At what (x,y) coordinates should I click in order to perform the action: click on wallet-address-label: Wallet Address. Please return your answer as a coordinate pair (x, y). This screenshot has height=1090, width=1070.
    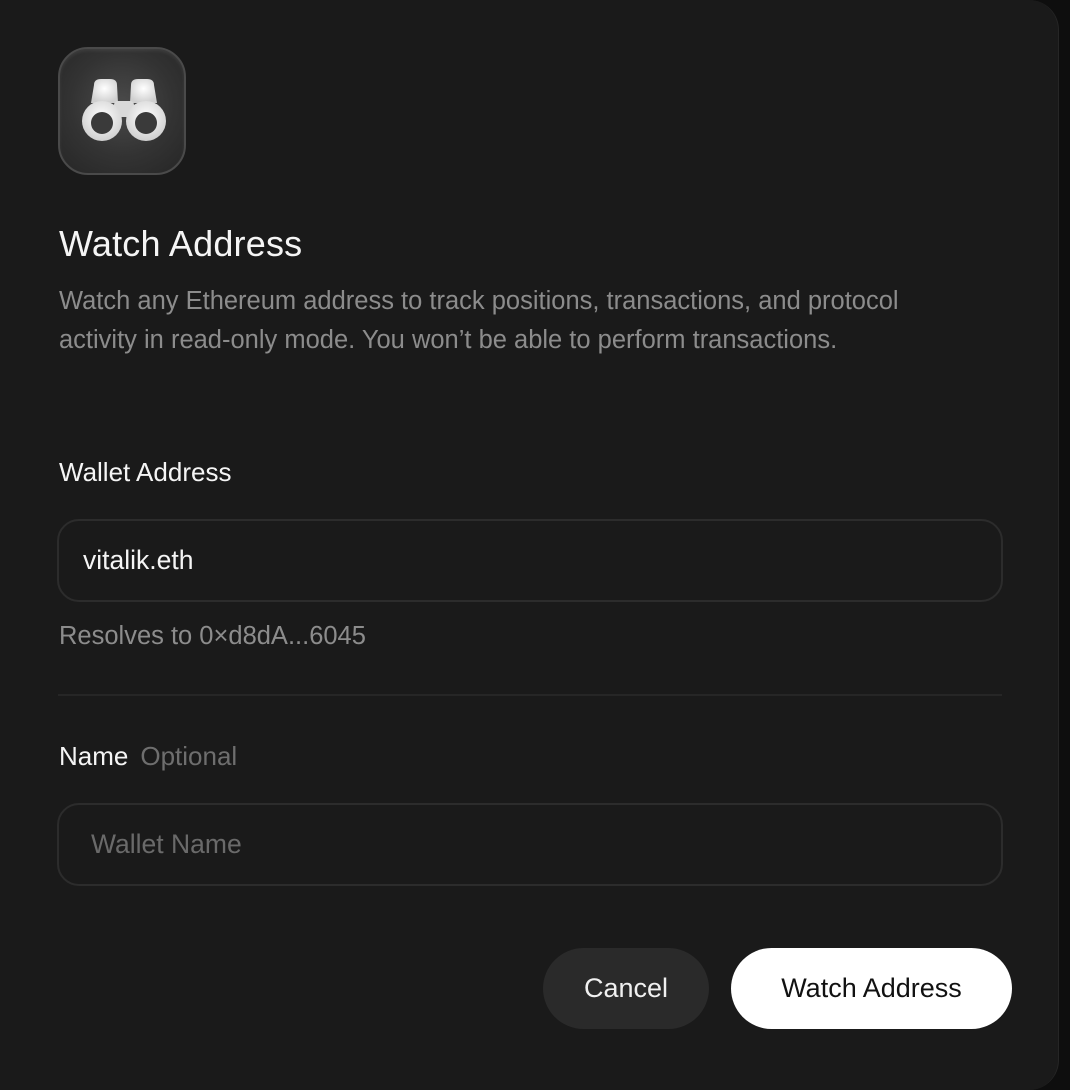
    Looking at the image, I should click on (145, 472).